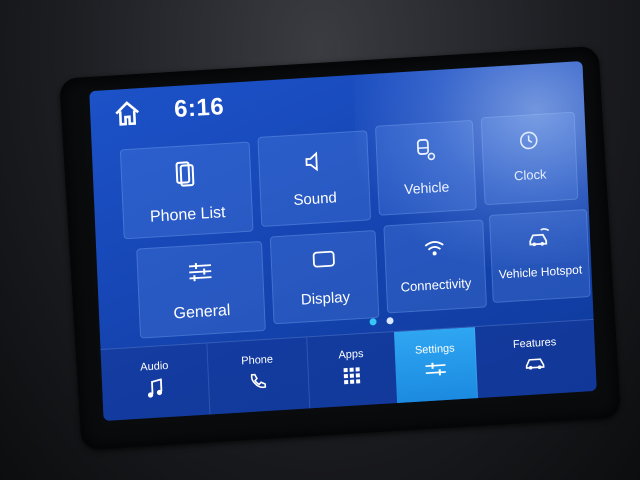  What do you see at coordinates (324, 277) in the screenshot?
I see `tile-display: Display` at bounding box center [324, 277].